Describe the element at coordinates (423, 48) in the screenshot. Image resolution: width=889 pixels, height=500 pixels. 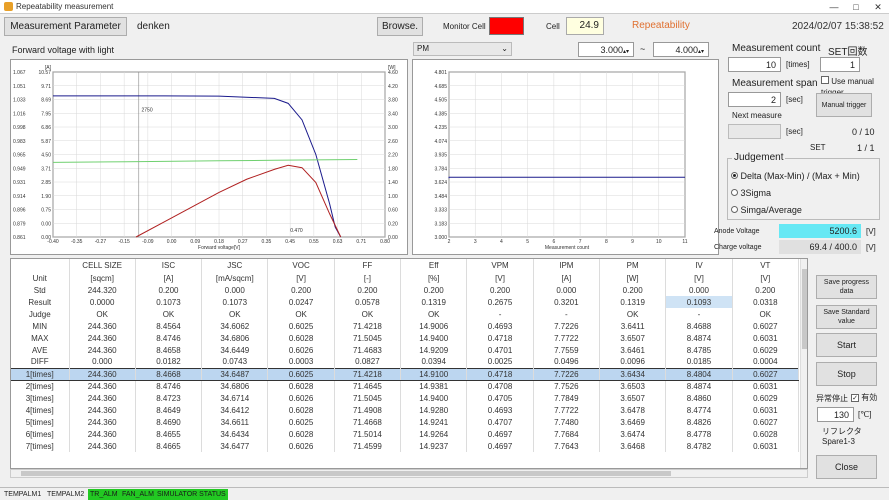
I see `chart-select-value: PM` at that location.